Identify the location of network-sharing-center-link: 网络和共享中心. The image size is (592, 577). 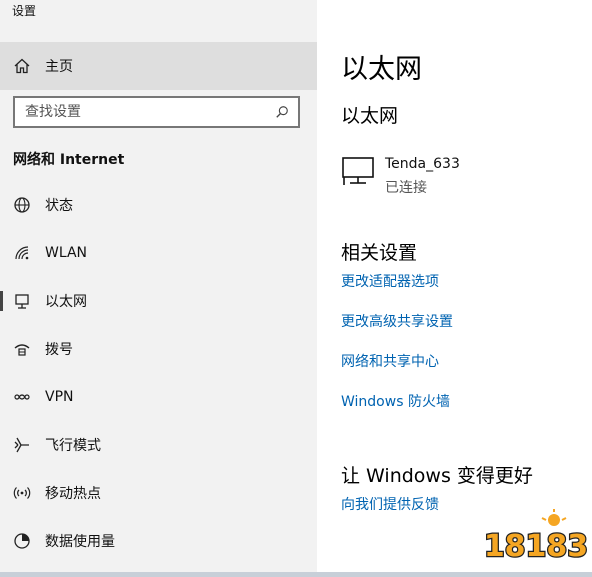
(390, 361).